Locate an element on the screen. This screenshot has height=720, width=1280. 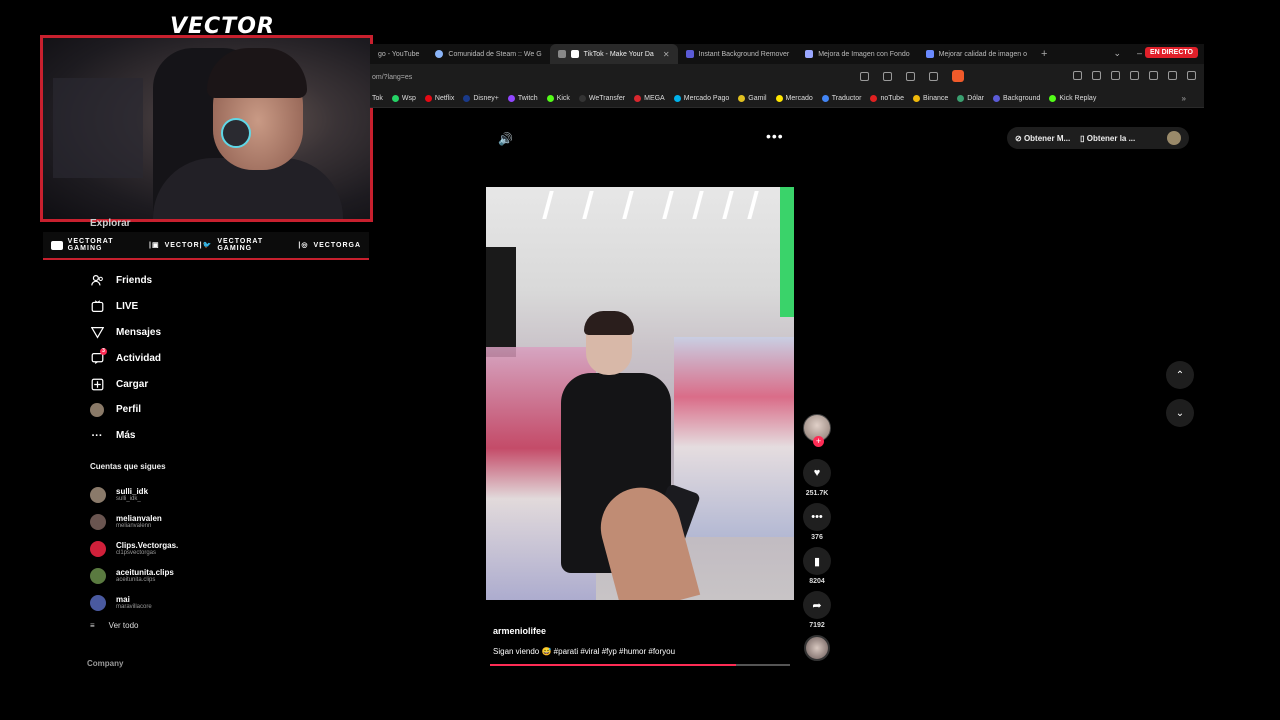
video-progress-bar is located at coordinates (640, 665).